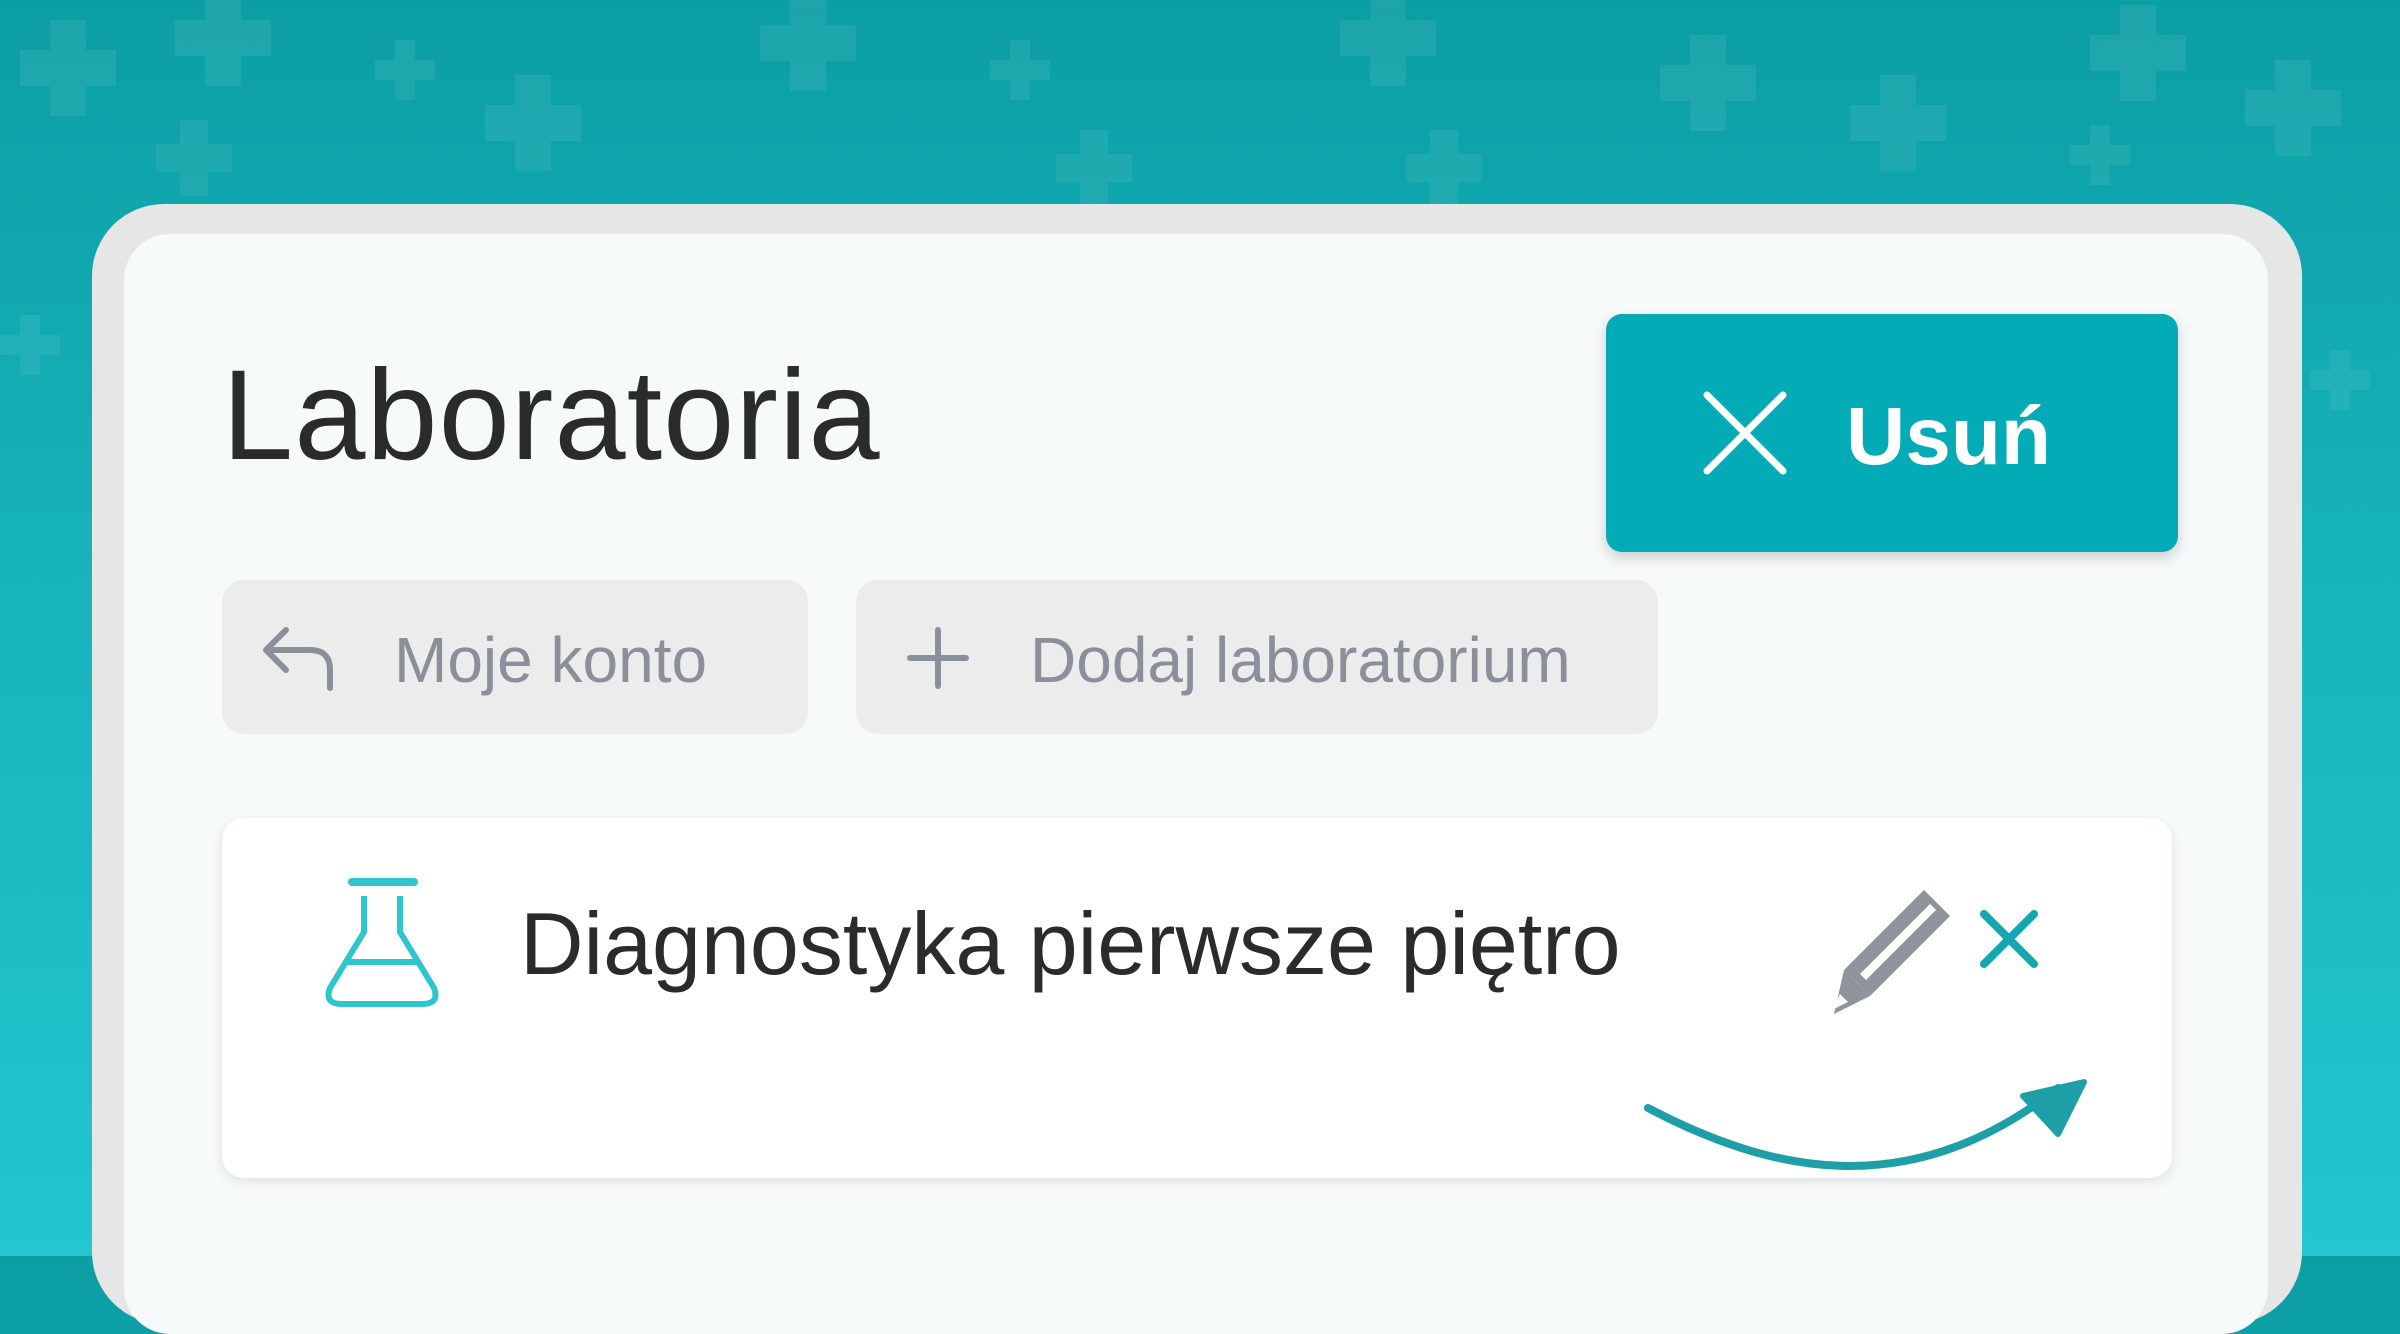  I want to click on plus-icon, so click(938, 658).